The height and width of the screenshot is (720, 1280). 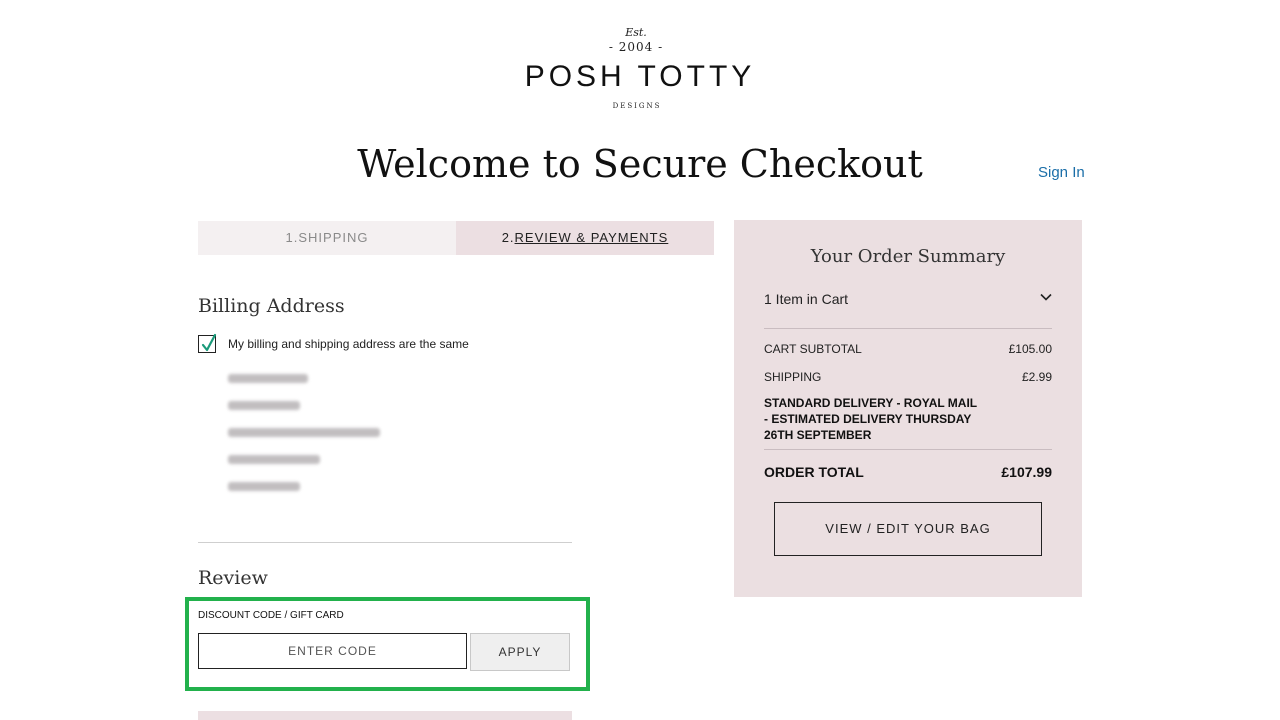 What do you see at coordinates (1026, 472) in the screenshot?
I see `order-total-value: £107.99` at bounding box center [1026, 472].